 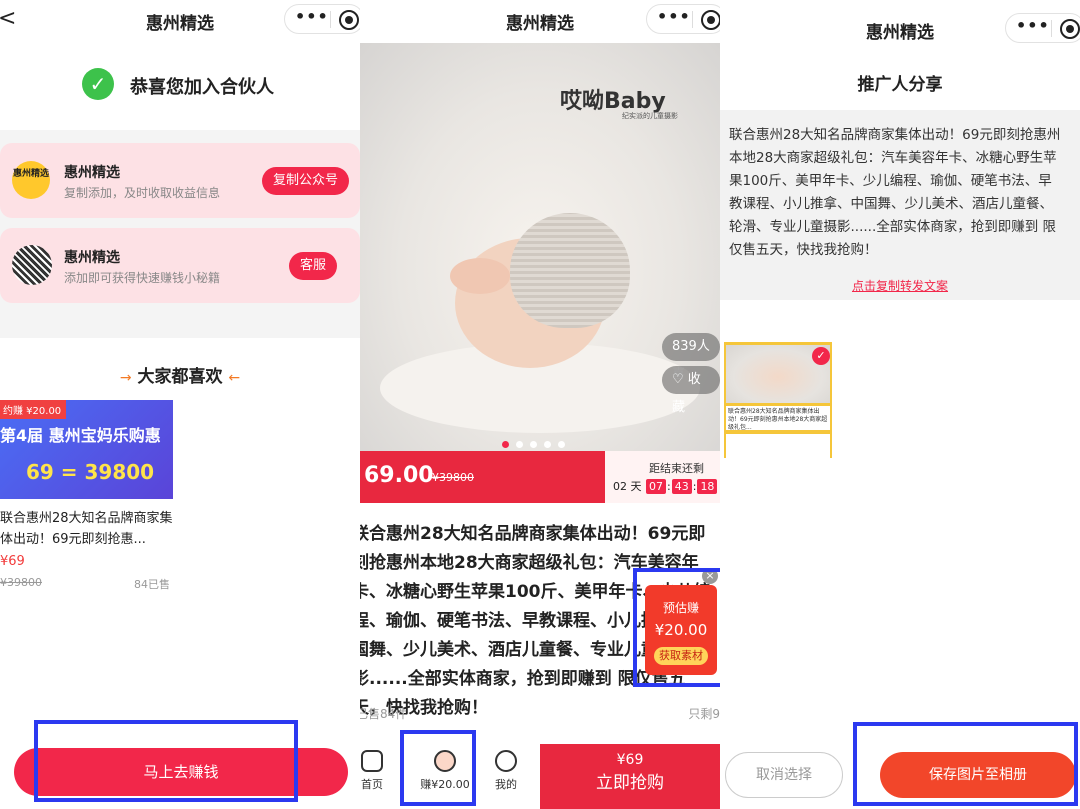 What do you see at coordinates (399, 475) in the screenshot?
I see `sale-price: 69.00` at bounding box center [399, 475].